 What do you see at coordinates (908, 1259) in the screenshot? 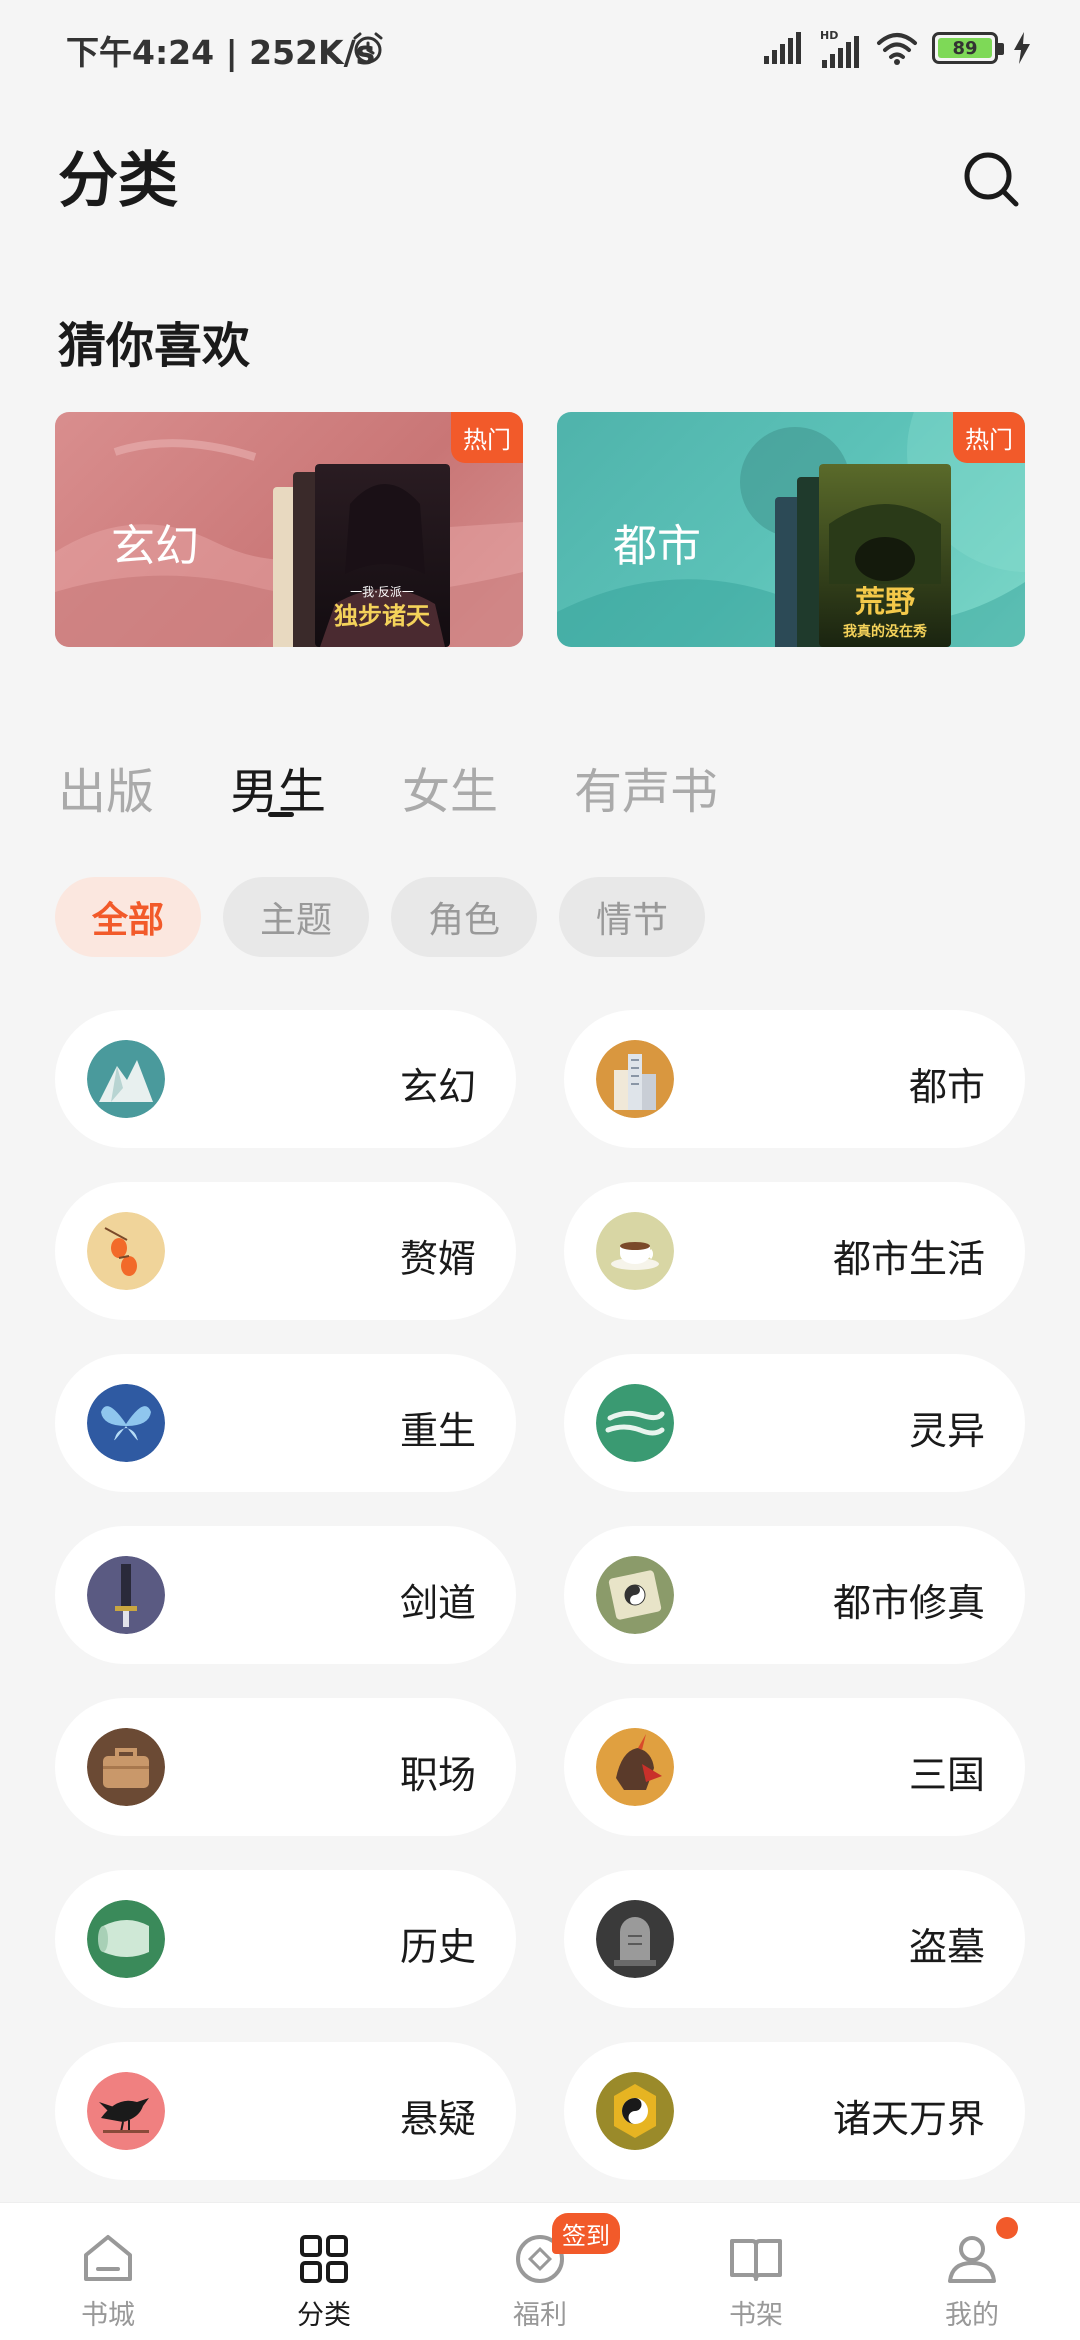
I see `category-label: 都市生活` at bounding box center [908, 1259].